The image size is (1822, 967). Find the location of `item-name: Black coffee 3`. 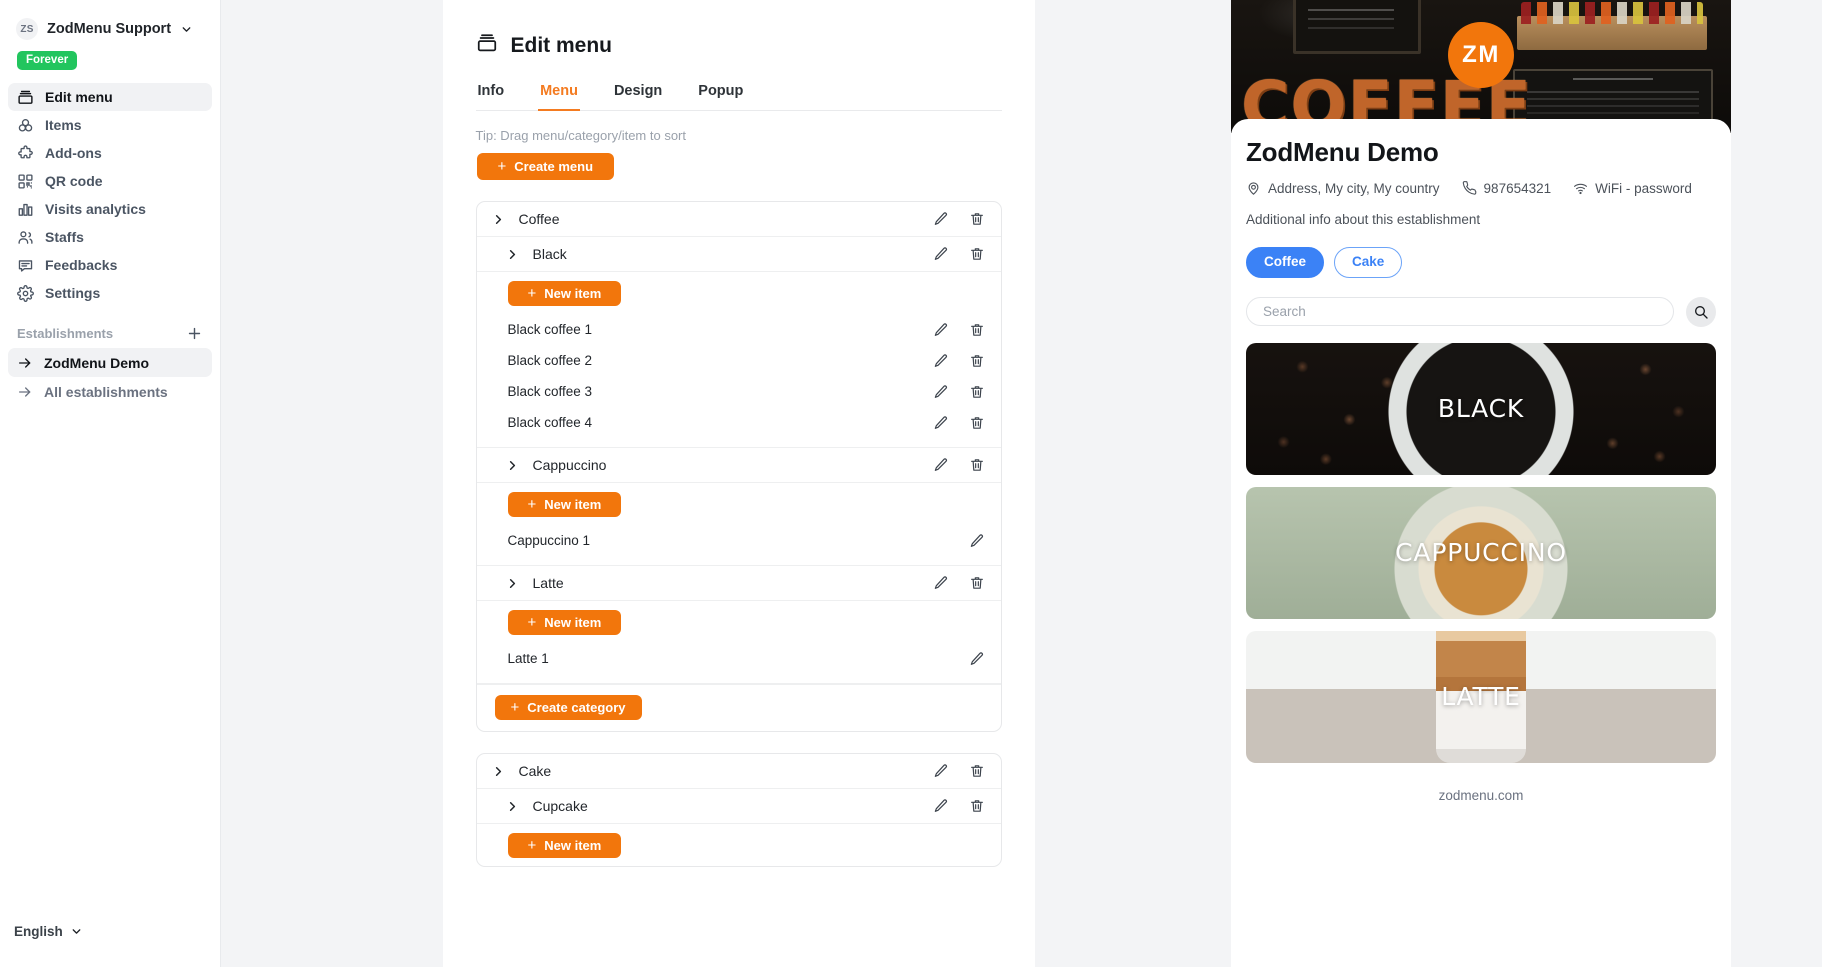

item-name: Black coffee 3 is located at coordinates (550, 391).